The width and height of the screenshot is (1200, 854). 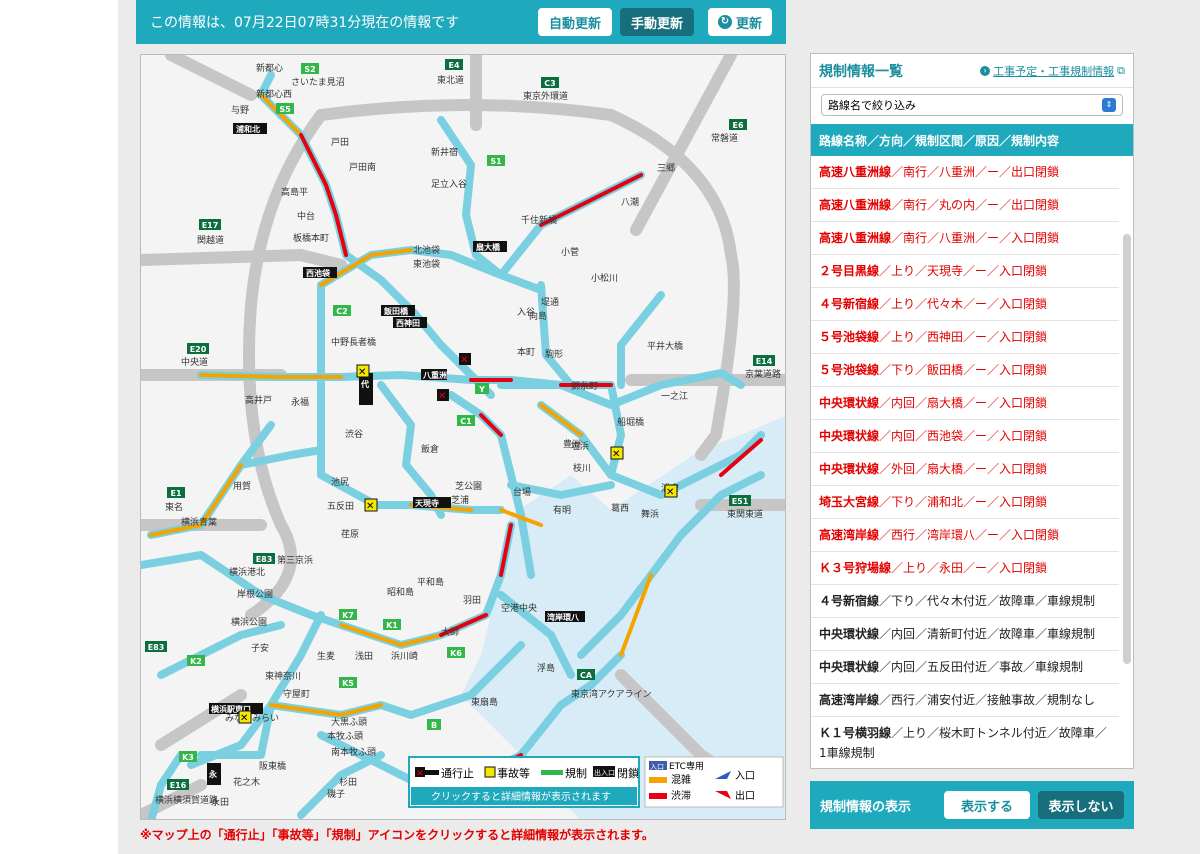 I want to click on label-iikura: 飯倉, so click(x=430, y=449).